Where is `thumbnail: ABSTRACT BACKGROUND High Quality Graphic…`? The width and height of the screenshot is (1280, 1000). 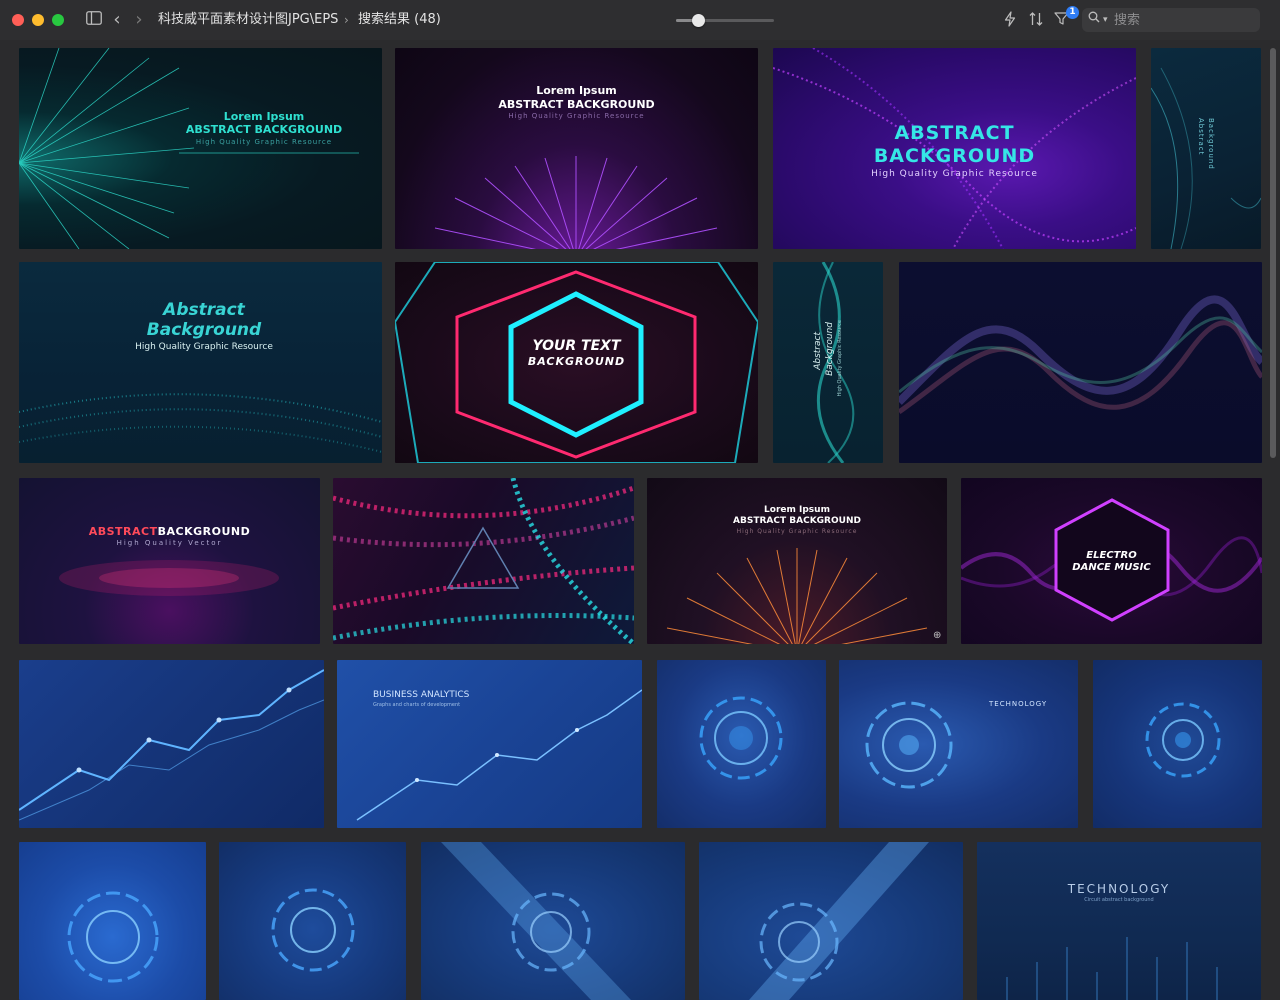 thumbnail: ABSTRACT BACKGROUND High Quality Graphic… is located at coordinates (954, 148).